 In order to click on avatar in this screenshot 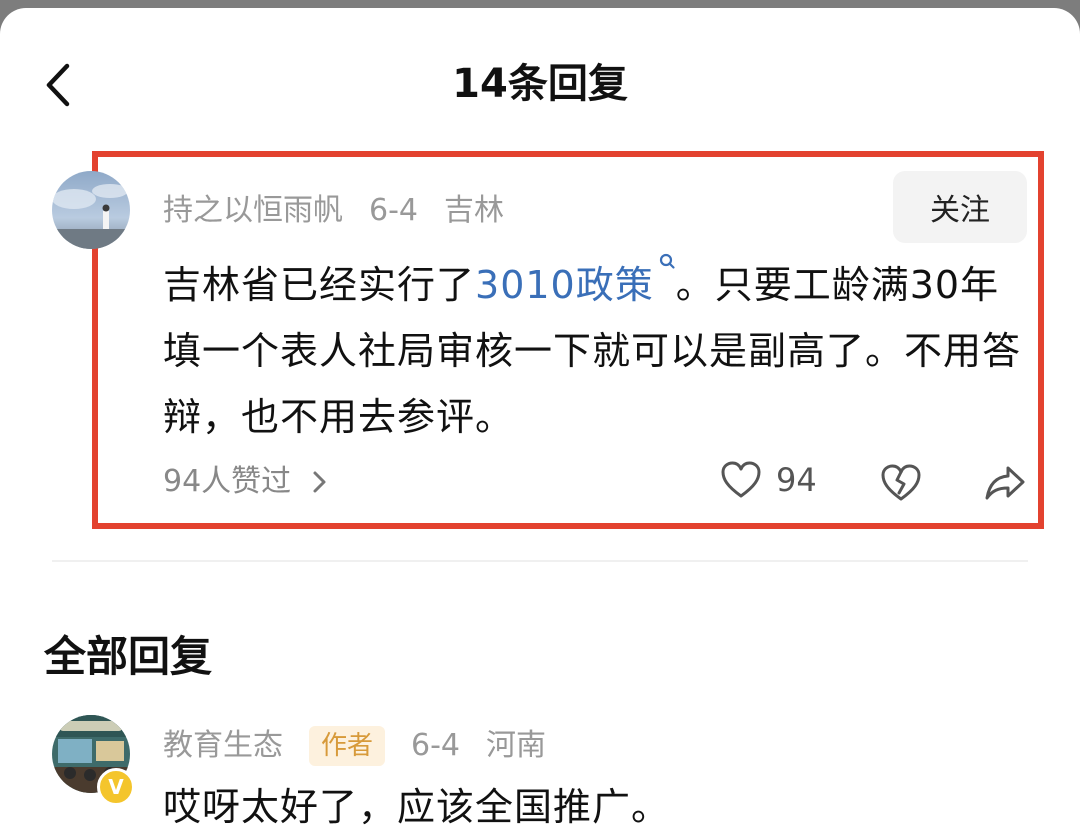, I will do `click(91, 210)`.